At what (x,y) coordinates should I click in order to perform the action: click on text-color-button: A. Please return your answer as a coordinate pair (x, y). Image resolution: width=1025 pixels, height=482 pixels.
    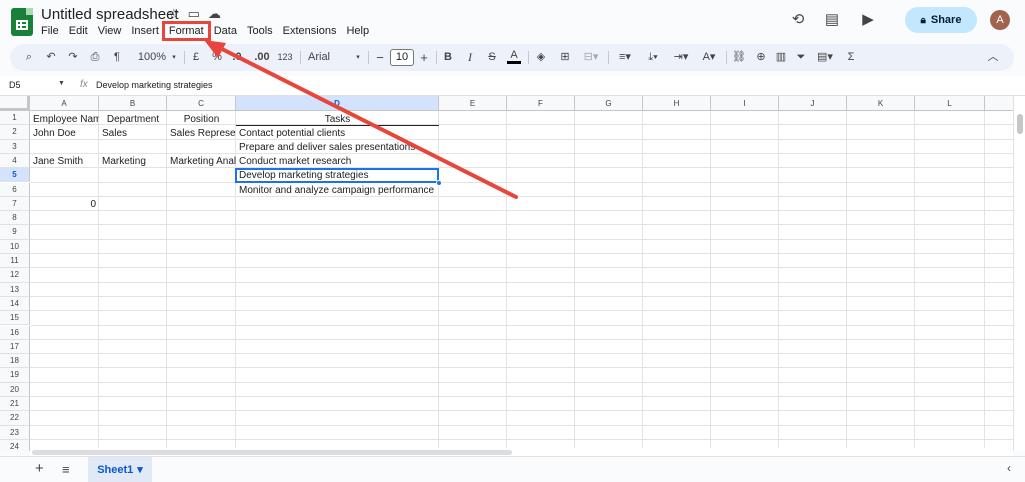
    Looking at the image, I should click on (514, 56).